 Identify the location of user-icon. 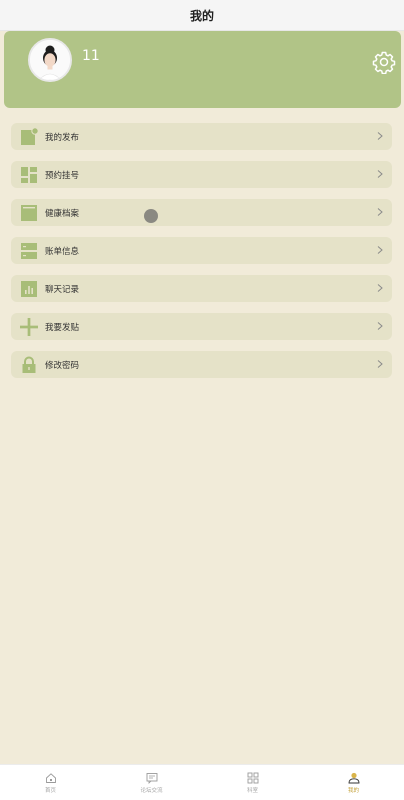
(353, 778).